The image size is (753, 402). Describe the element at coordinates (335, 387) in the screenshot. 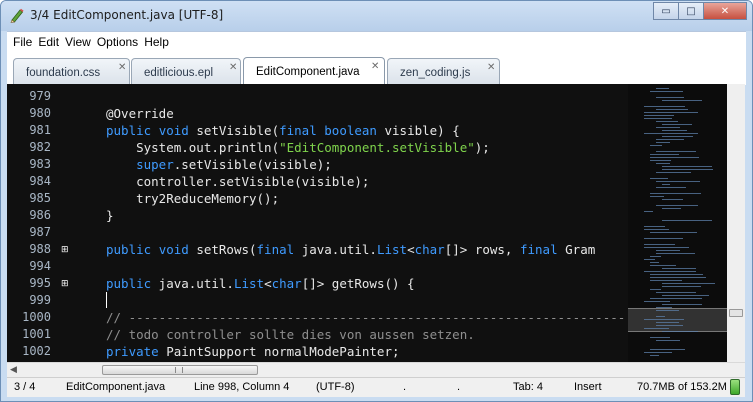

I see `status-encoding: (UTF-8)` at that location.